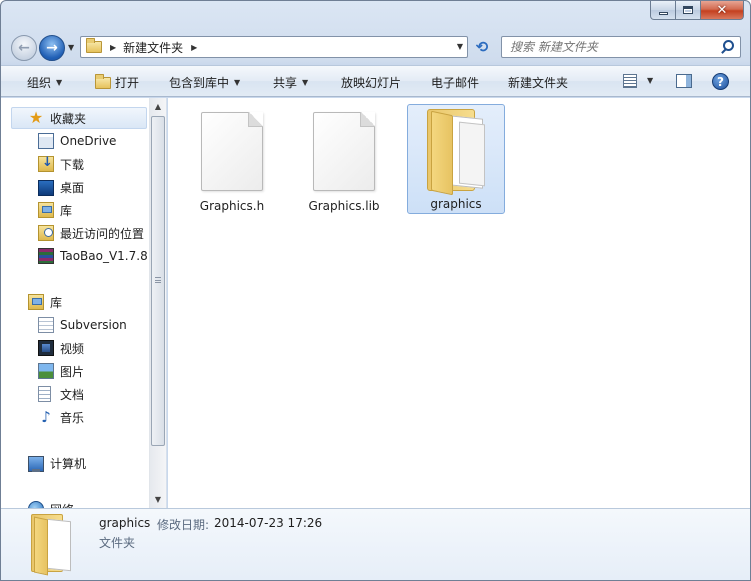 The image size is (751, 581). What do you see at coordinates (663, 13) in the screenshot?
I see `minimize-icon` at bounding box center [663, 13].